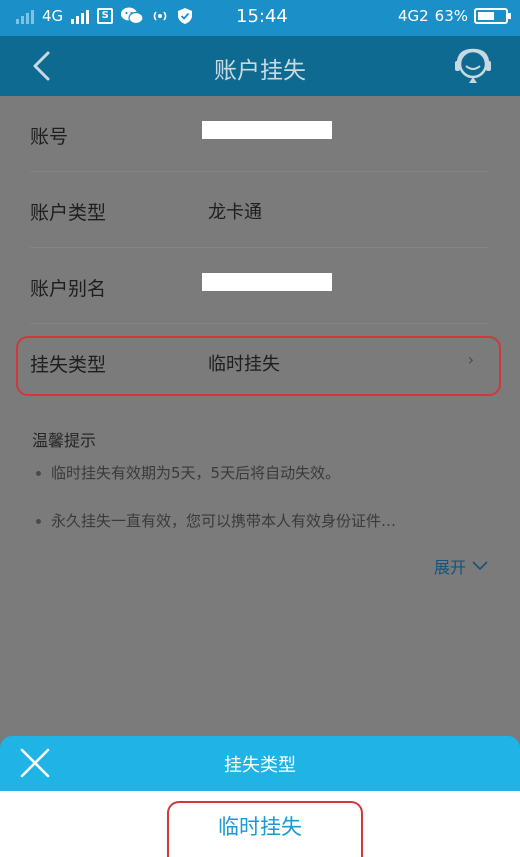 The height and width of the screenshot is (857, 520). I want to click on row-label: 账户别名, so click(68, 289).